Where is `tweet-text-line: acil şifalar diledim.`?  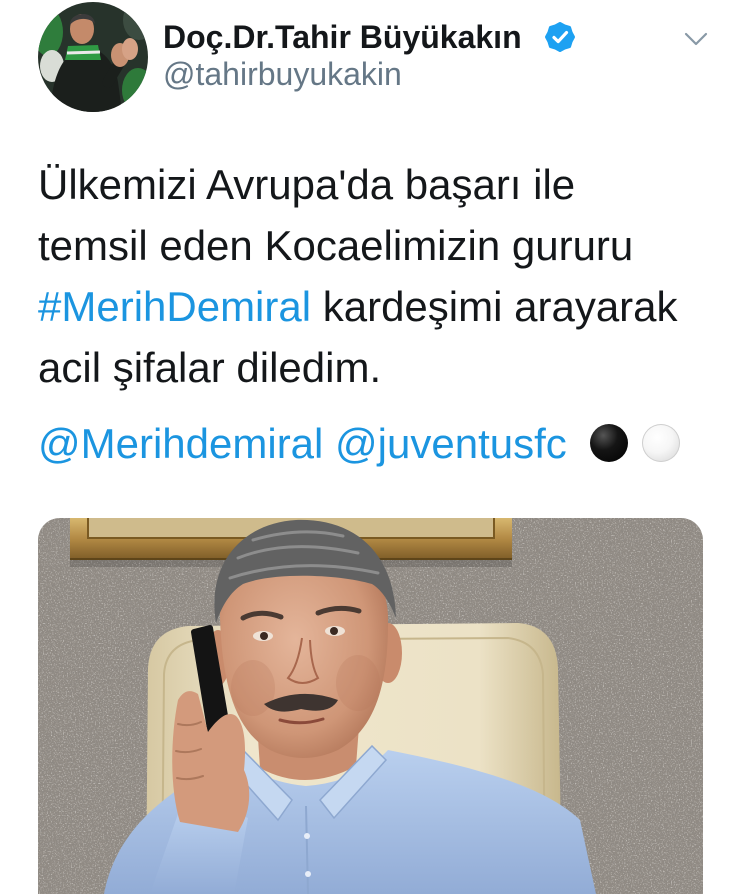 tweet-text-line: acil şifalar diledim. is located at coordinates (210, 367).